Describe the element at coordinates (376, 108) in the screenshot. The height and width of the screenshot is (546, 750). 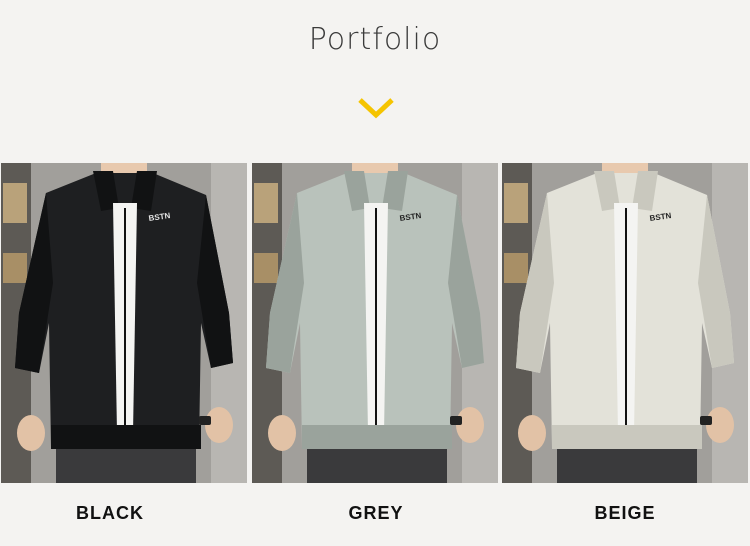
I see `chevron-down-icon` at that location.